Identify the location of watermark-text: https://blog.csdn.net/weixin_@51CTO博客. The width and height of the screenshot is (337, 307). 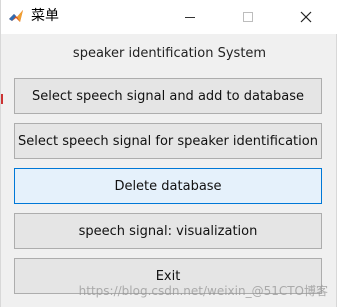
(203, 291).